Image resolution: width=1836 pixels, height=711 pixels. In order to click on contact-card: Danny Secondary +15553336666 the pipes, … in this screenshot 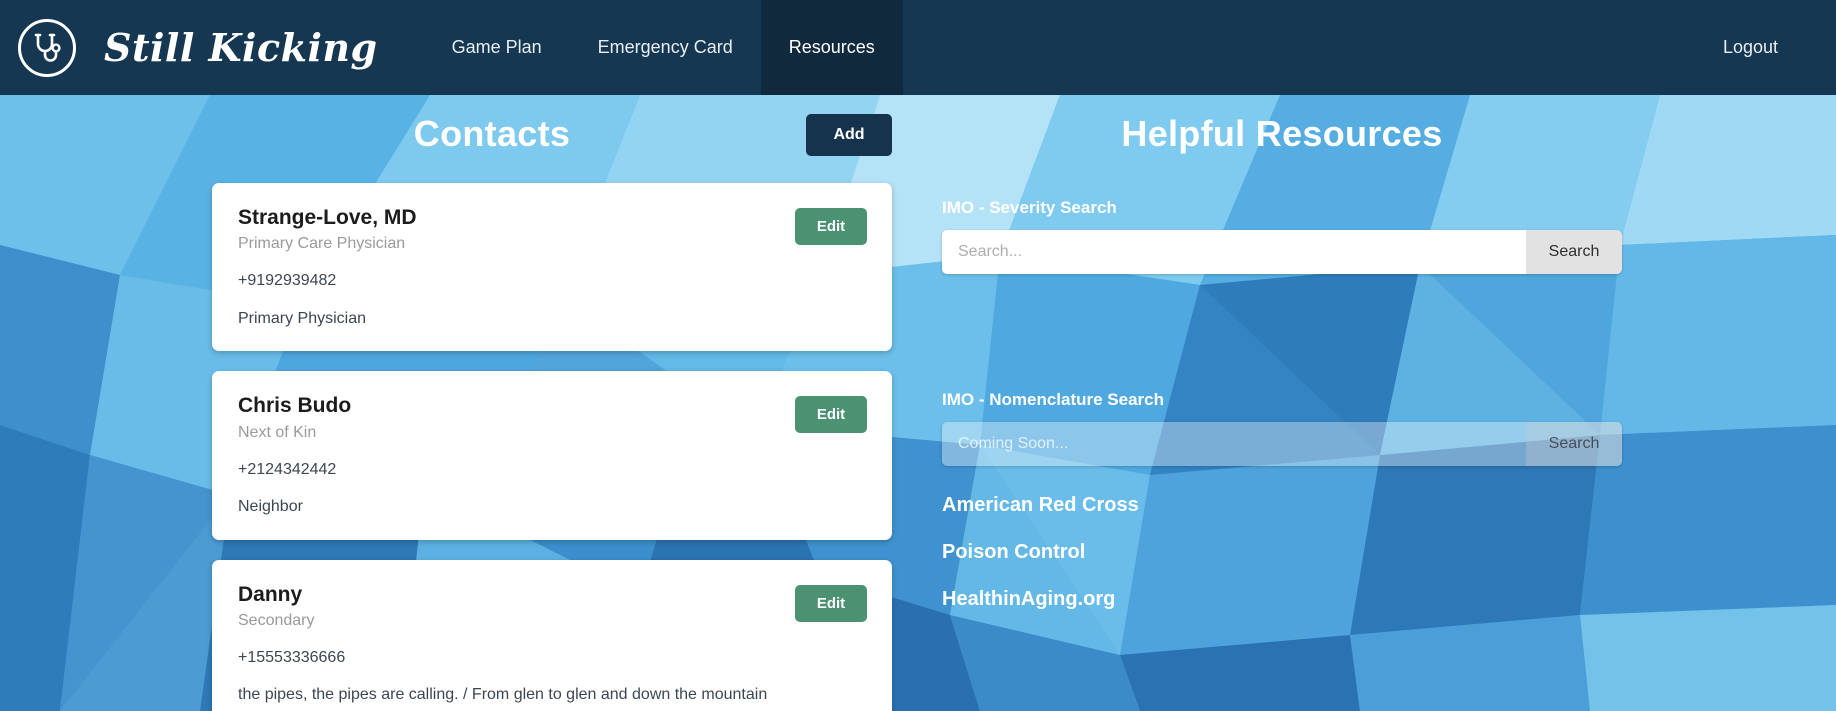, I will do `click(552, 635)`.